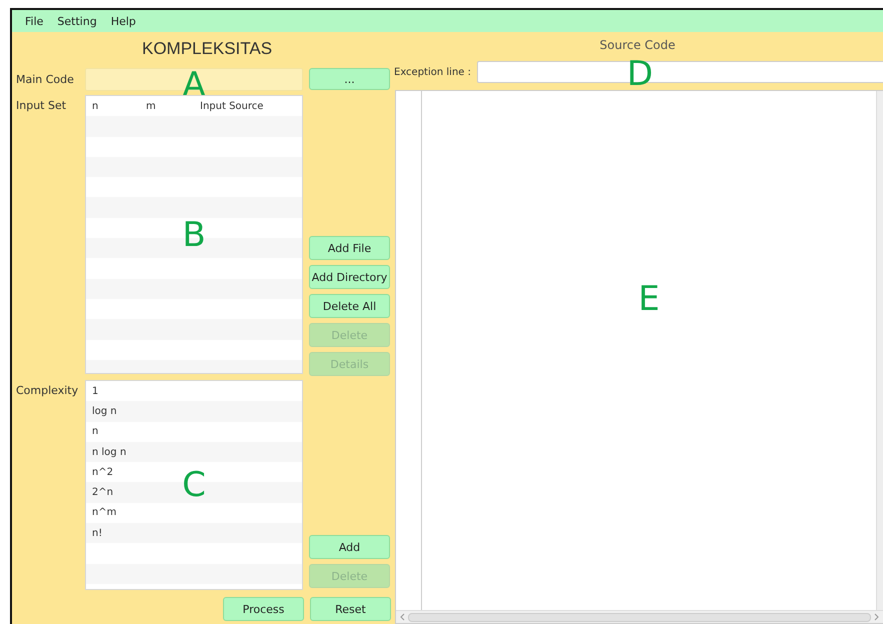  Describe the element at coordinates (349, 277) in the screenshot. I see `action-button: Add Directory` at that location.